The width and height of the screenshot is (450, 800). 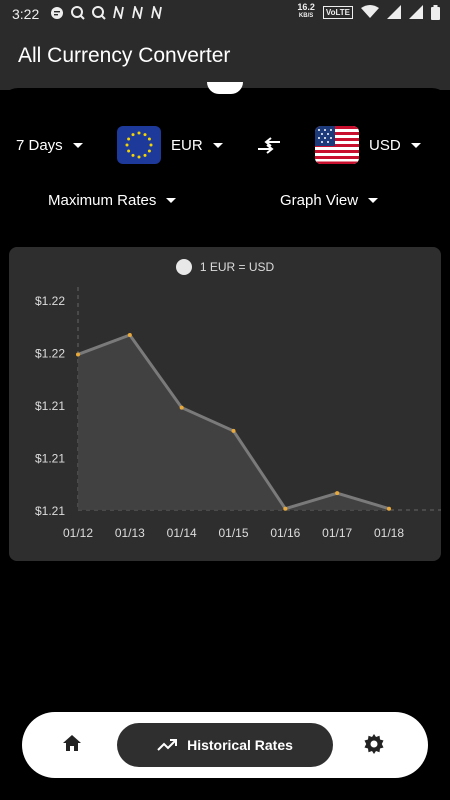 What do you see at coordinates (225, 201) in the screenshot?
I see `options-row: Maximum Rates Graph View` at bounding box center [225, 201].